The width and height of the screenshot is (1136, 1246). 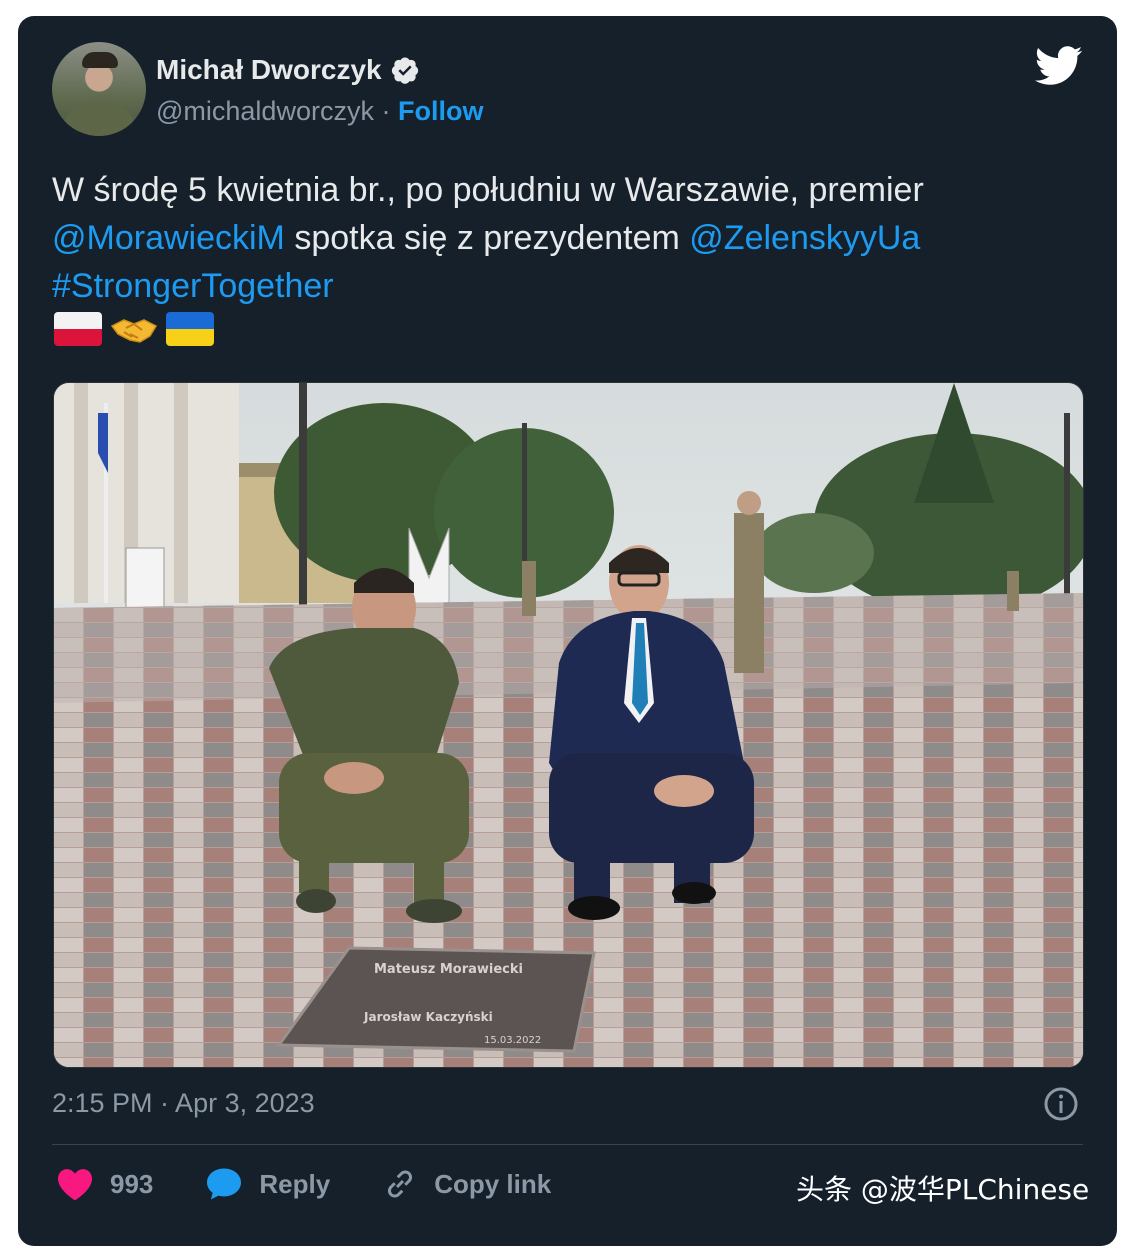 What do you see at coordinates (448, 969) in the screenshot?
I see `plaque-name: Mateusz Morawiecki` at bounding box center [448, 969].